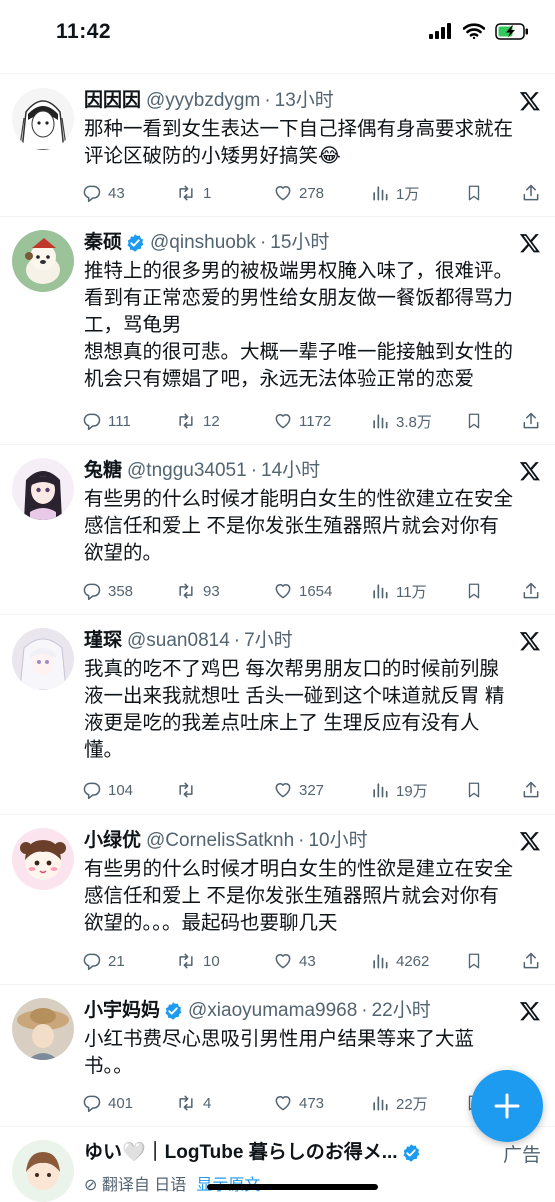 The height and width of the screenshot is (1202, 555). What do you see at coordinates (103, 243) in the screenshot?
I see `author-name: 秦硕` at bounding box center [103, 243].